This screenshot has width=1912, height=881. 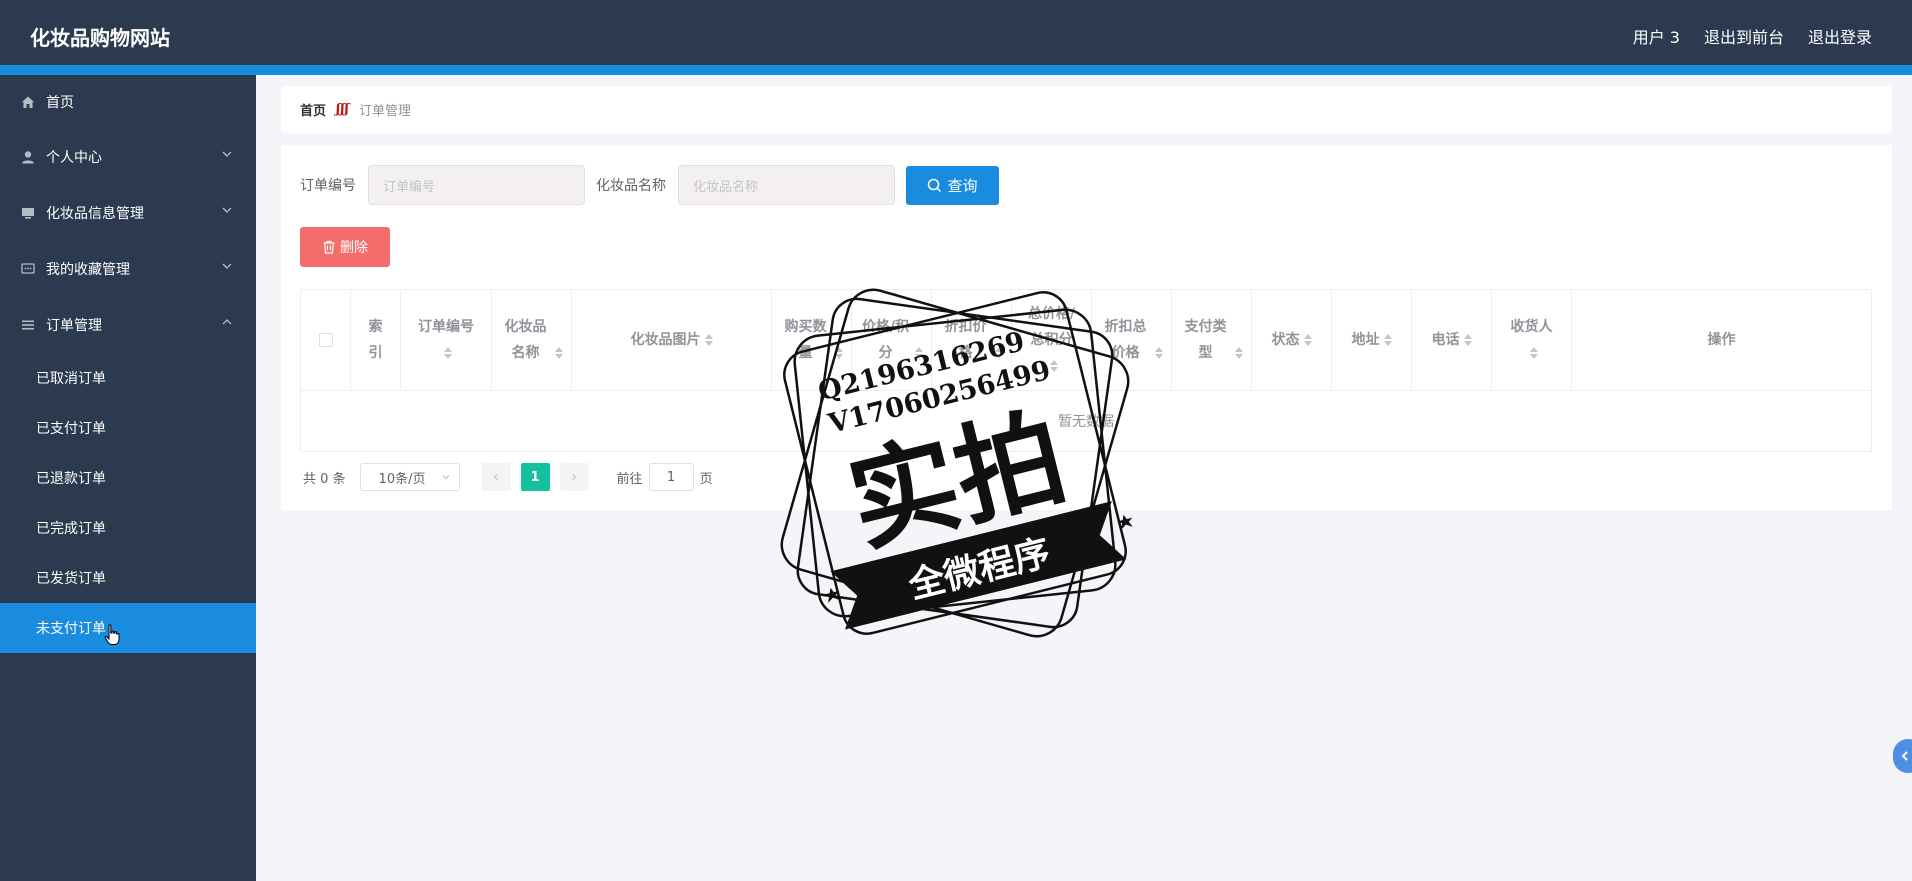 I want to click on sidebar-item-label: 订单管理, so click(x=74, y=326).